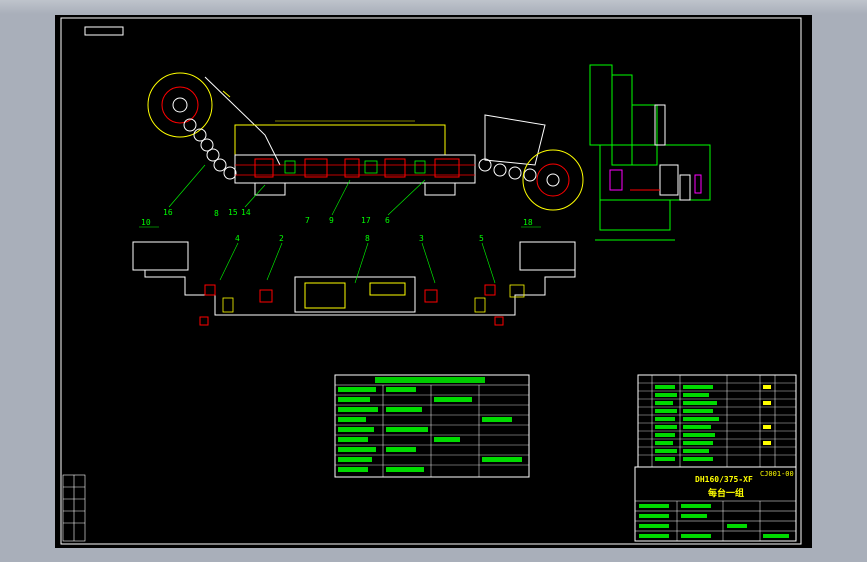 The width and height of the screenshot is (867, 562). I want to click on callout-10: 10, so click(146, 222).